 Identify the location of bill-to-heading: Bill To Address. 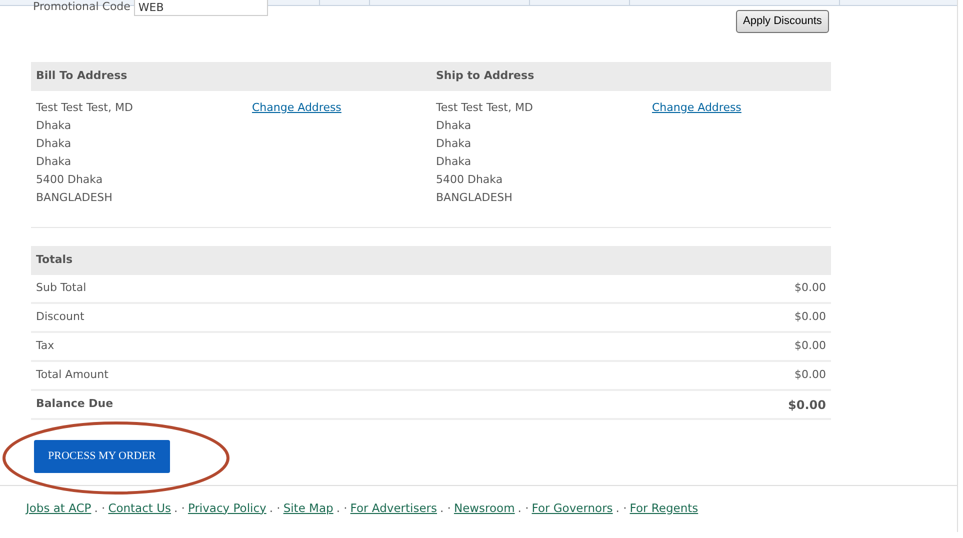
(82, 75).